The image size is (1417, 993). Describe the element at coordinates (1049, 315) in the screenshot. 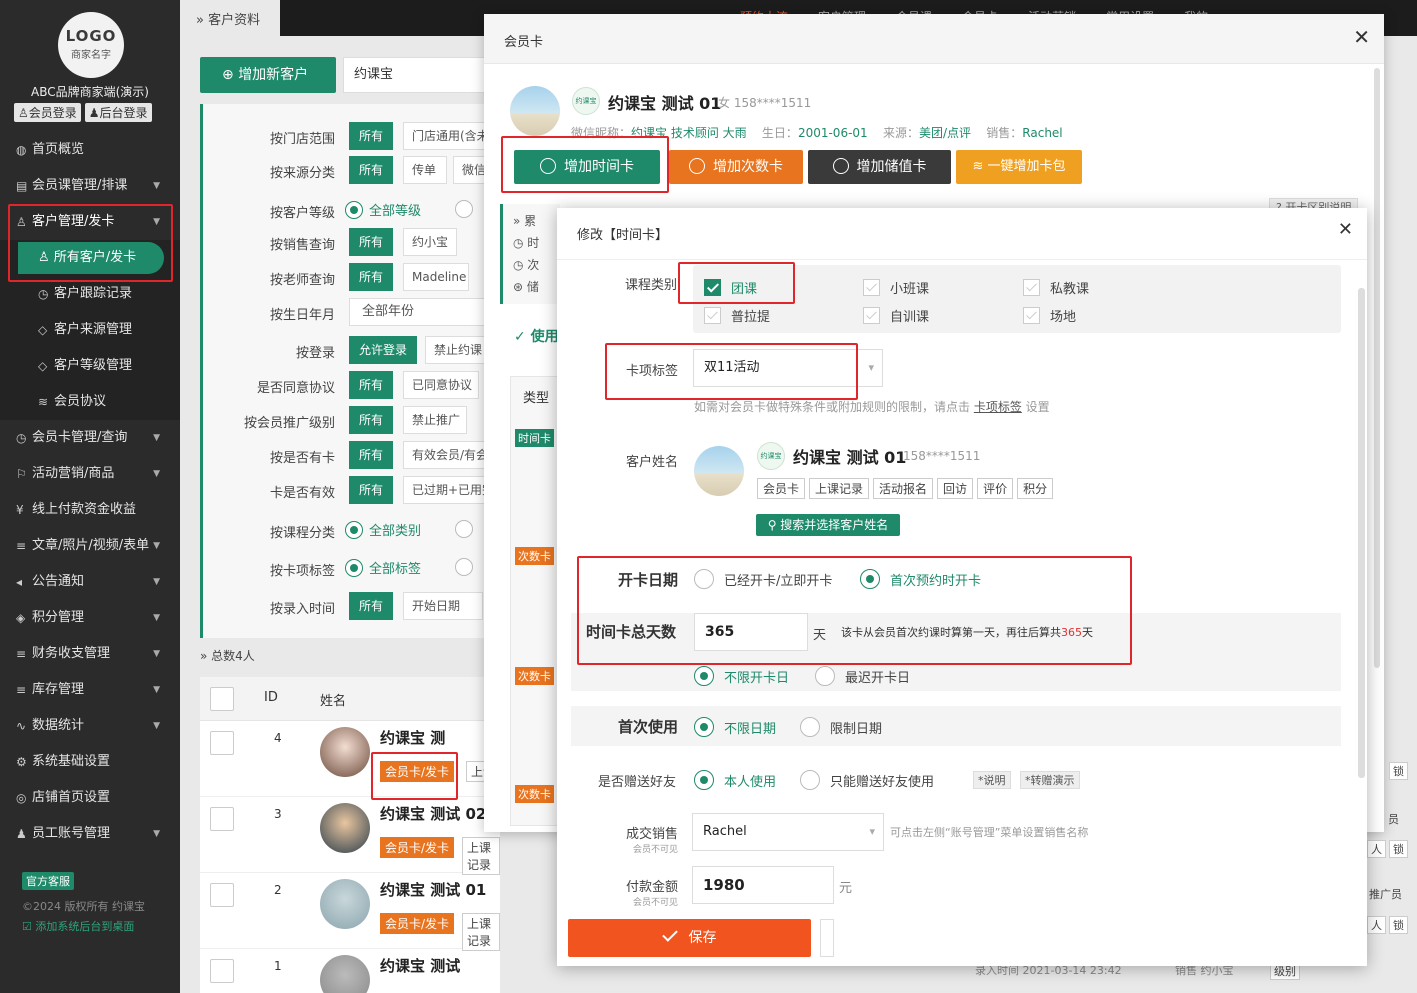

I see `course-type-checkbox: 场地` at that location.